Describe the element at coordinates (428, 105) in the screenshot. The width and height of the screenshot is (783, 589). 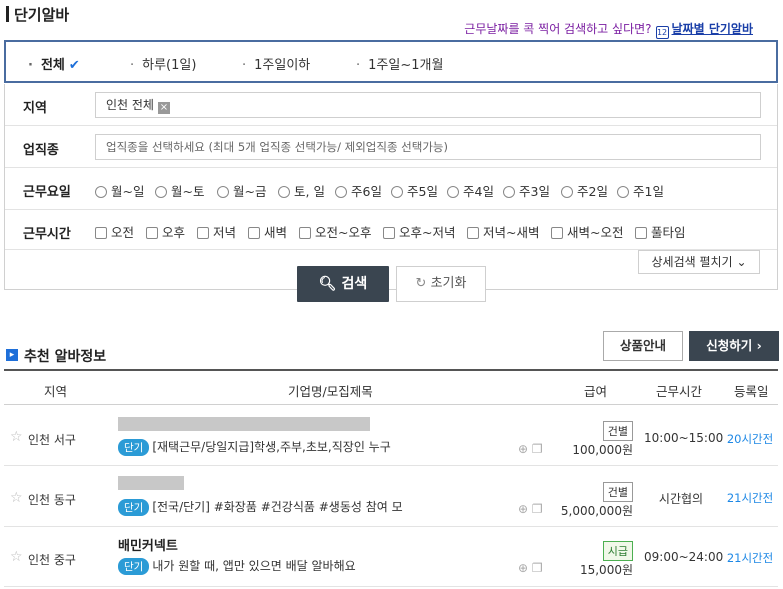
I see `region-field: 인천 전체 ×` at that location.